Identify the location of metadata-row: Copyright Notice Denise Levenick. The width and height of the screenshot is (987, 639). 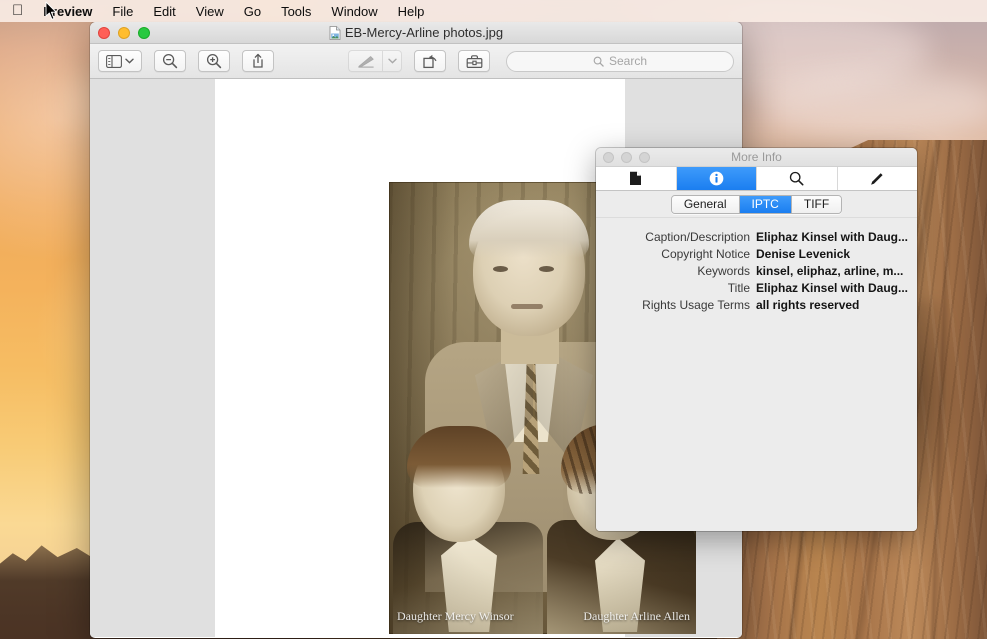
(752, 254).